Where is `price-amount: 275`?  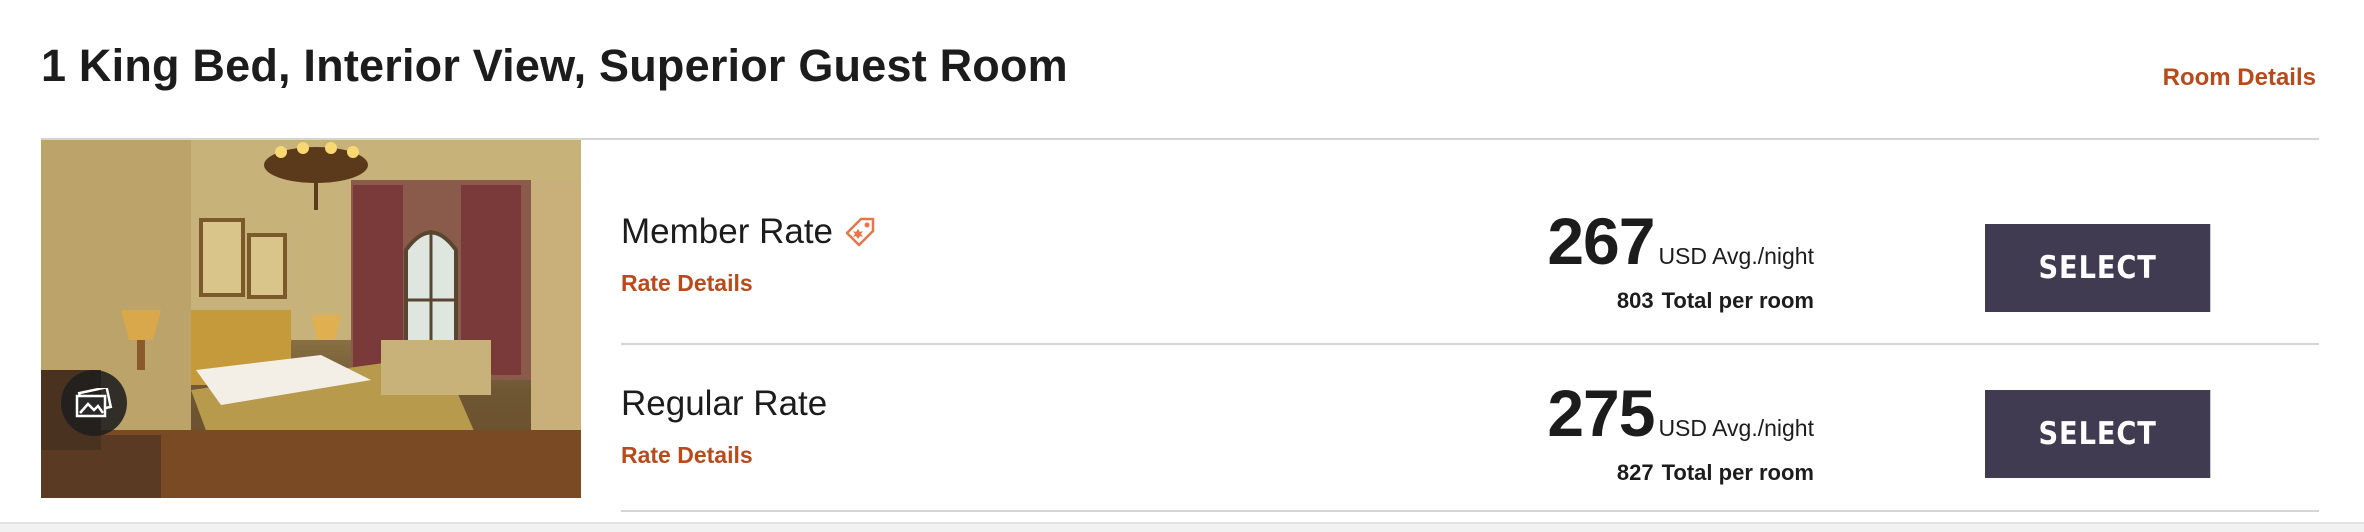 price-amount: 275 is located at coordinates (1601, 413).